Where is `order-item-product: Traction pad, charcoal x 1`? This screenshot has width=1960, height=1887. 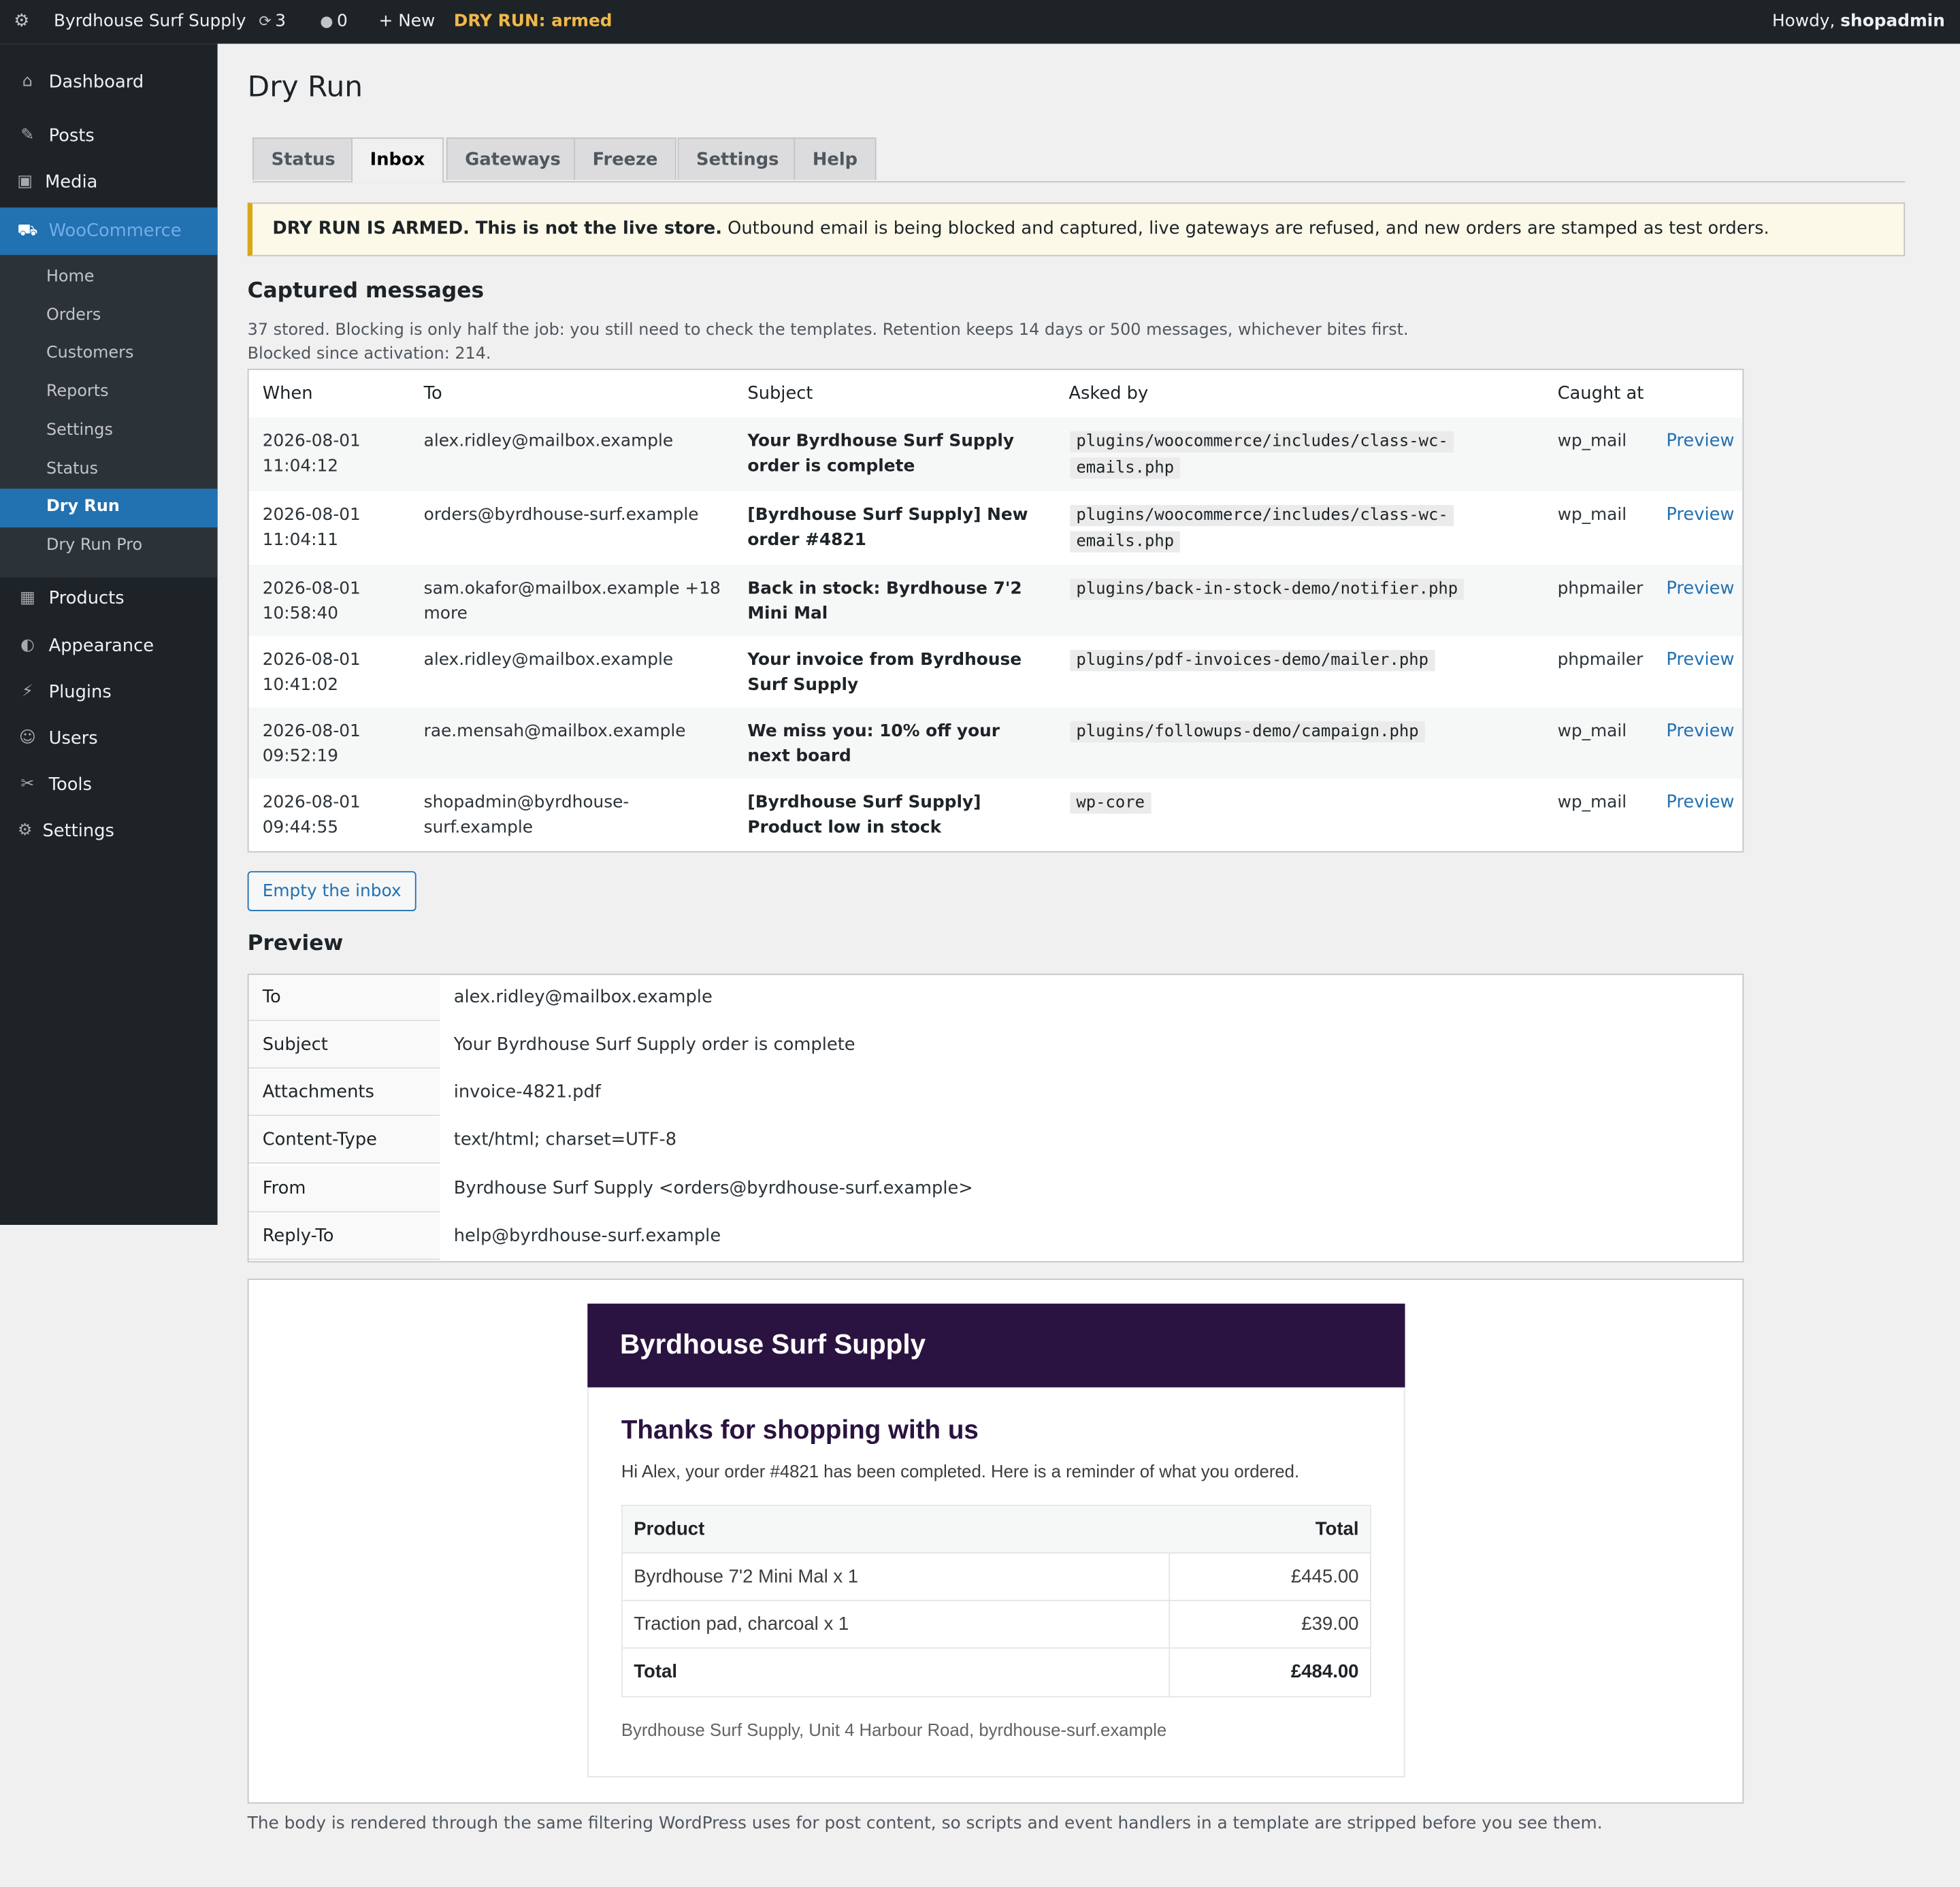
order-item-product: Traction pad, charcoal x 1 is located at coordinates (742, 1624).